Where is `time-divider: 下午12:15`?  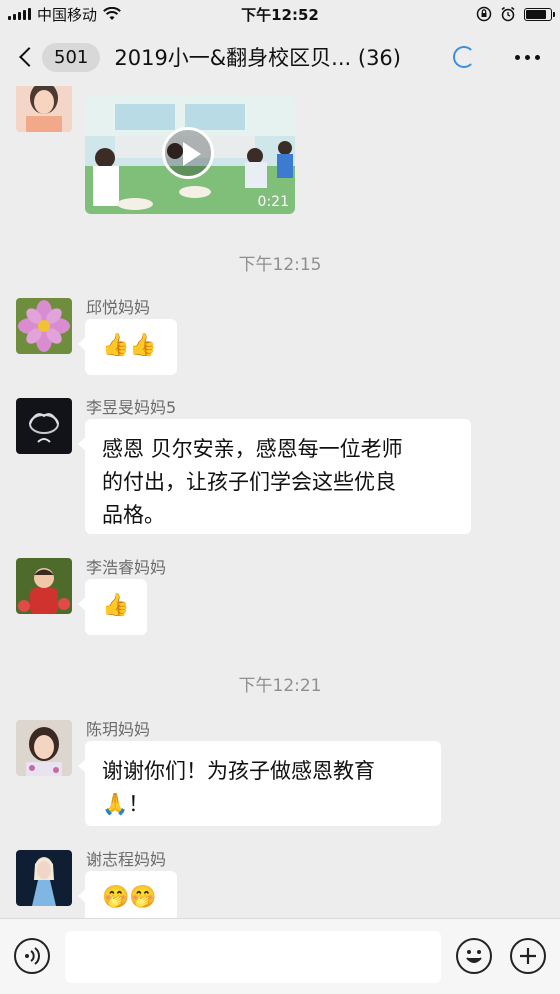 time-divider: 下午12:15 is located at coordinates (280, 265).